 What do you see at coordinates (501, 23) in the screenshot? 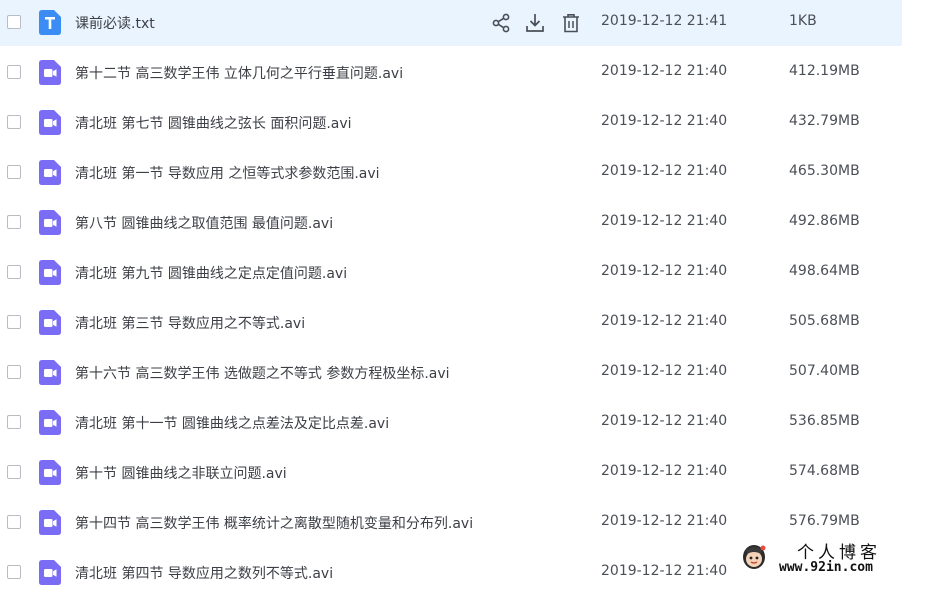
I see `share-icon` at bounding box center [501, 23].